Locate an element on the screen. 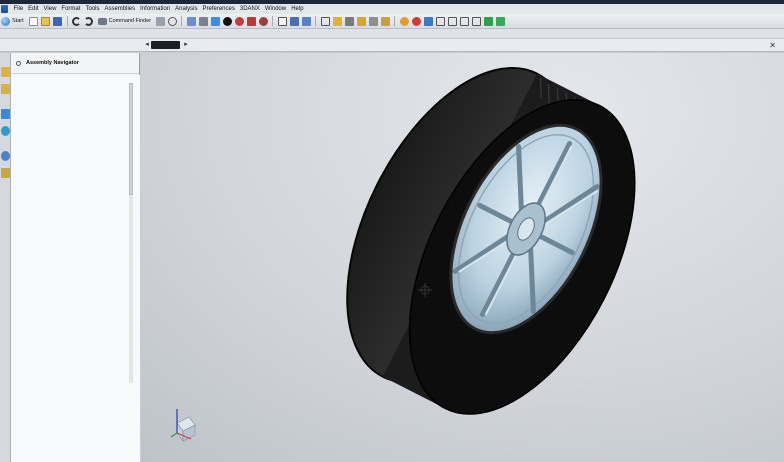  menu-information: Information is located at coordinates (155, 9).